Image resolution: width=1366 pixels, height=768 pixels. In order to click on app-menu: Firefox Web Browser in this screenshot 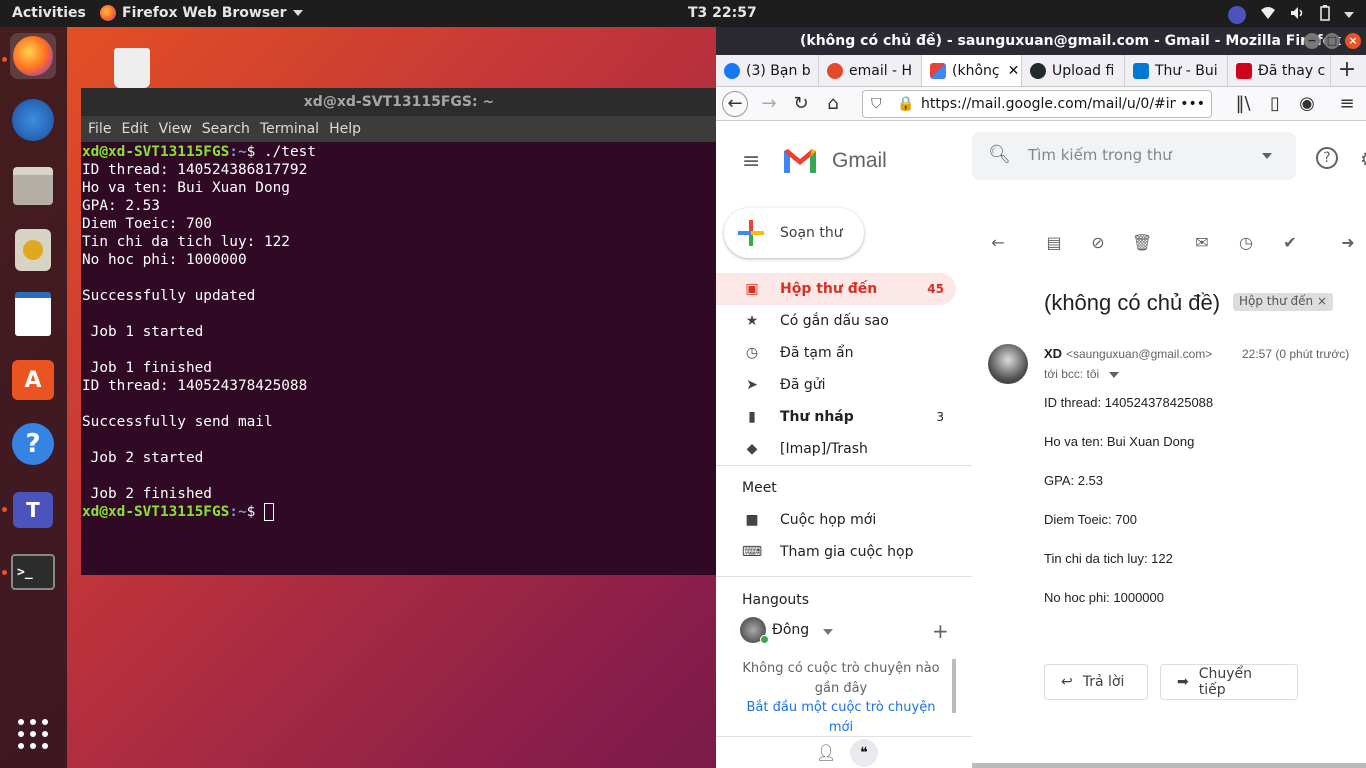, I will do `click(201, 13)`.